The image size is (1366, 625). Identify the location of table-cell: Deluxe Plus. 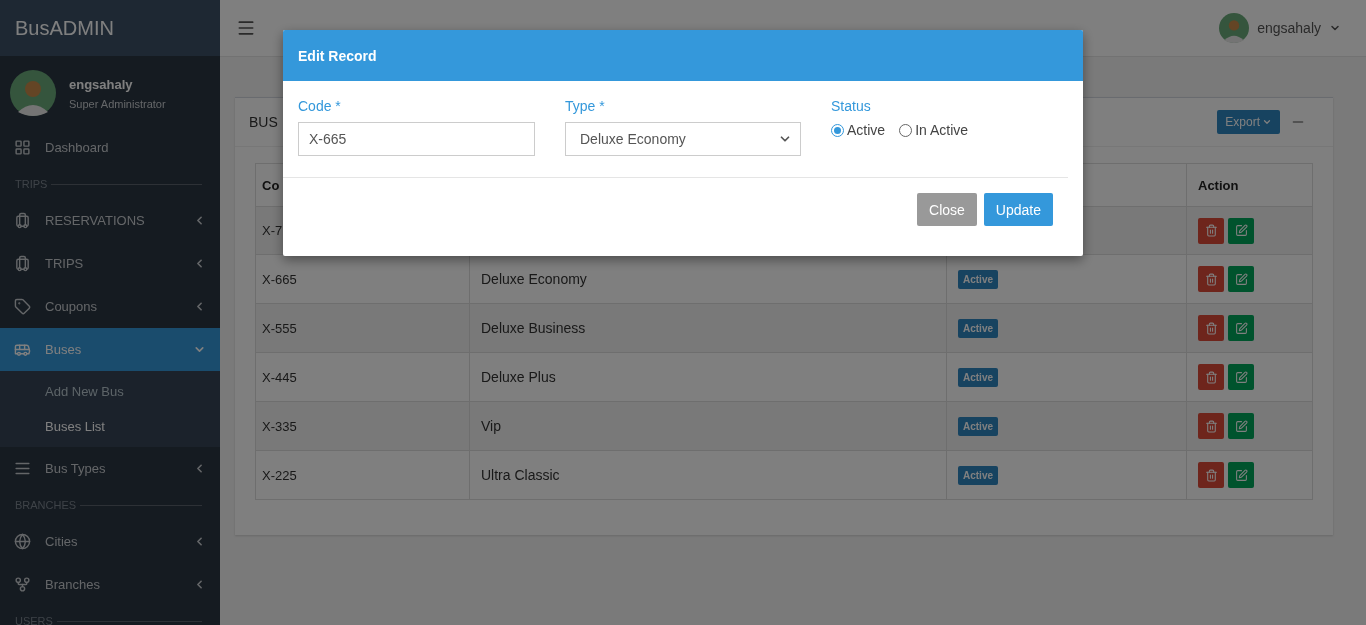
(518, 377).